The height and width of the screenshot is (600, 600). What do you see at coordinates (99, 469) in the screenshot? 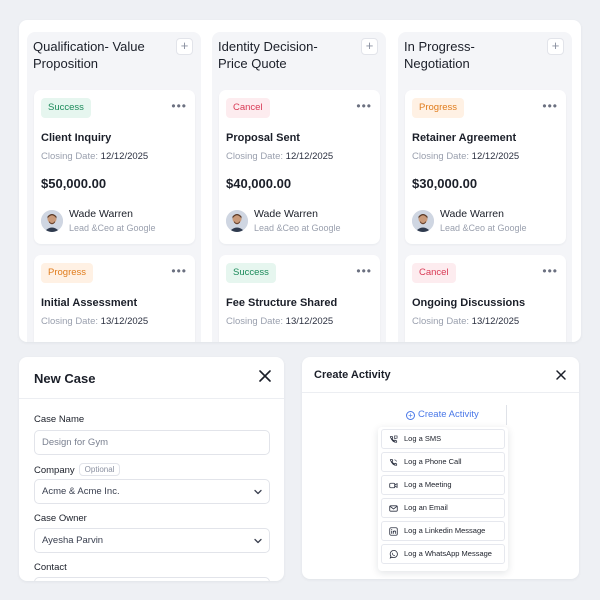
I see `optional-tag: Optional` at bounding box center [99, 469].